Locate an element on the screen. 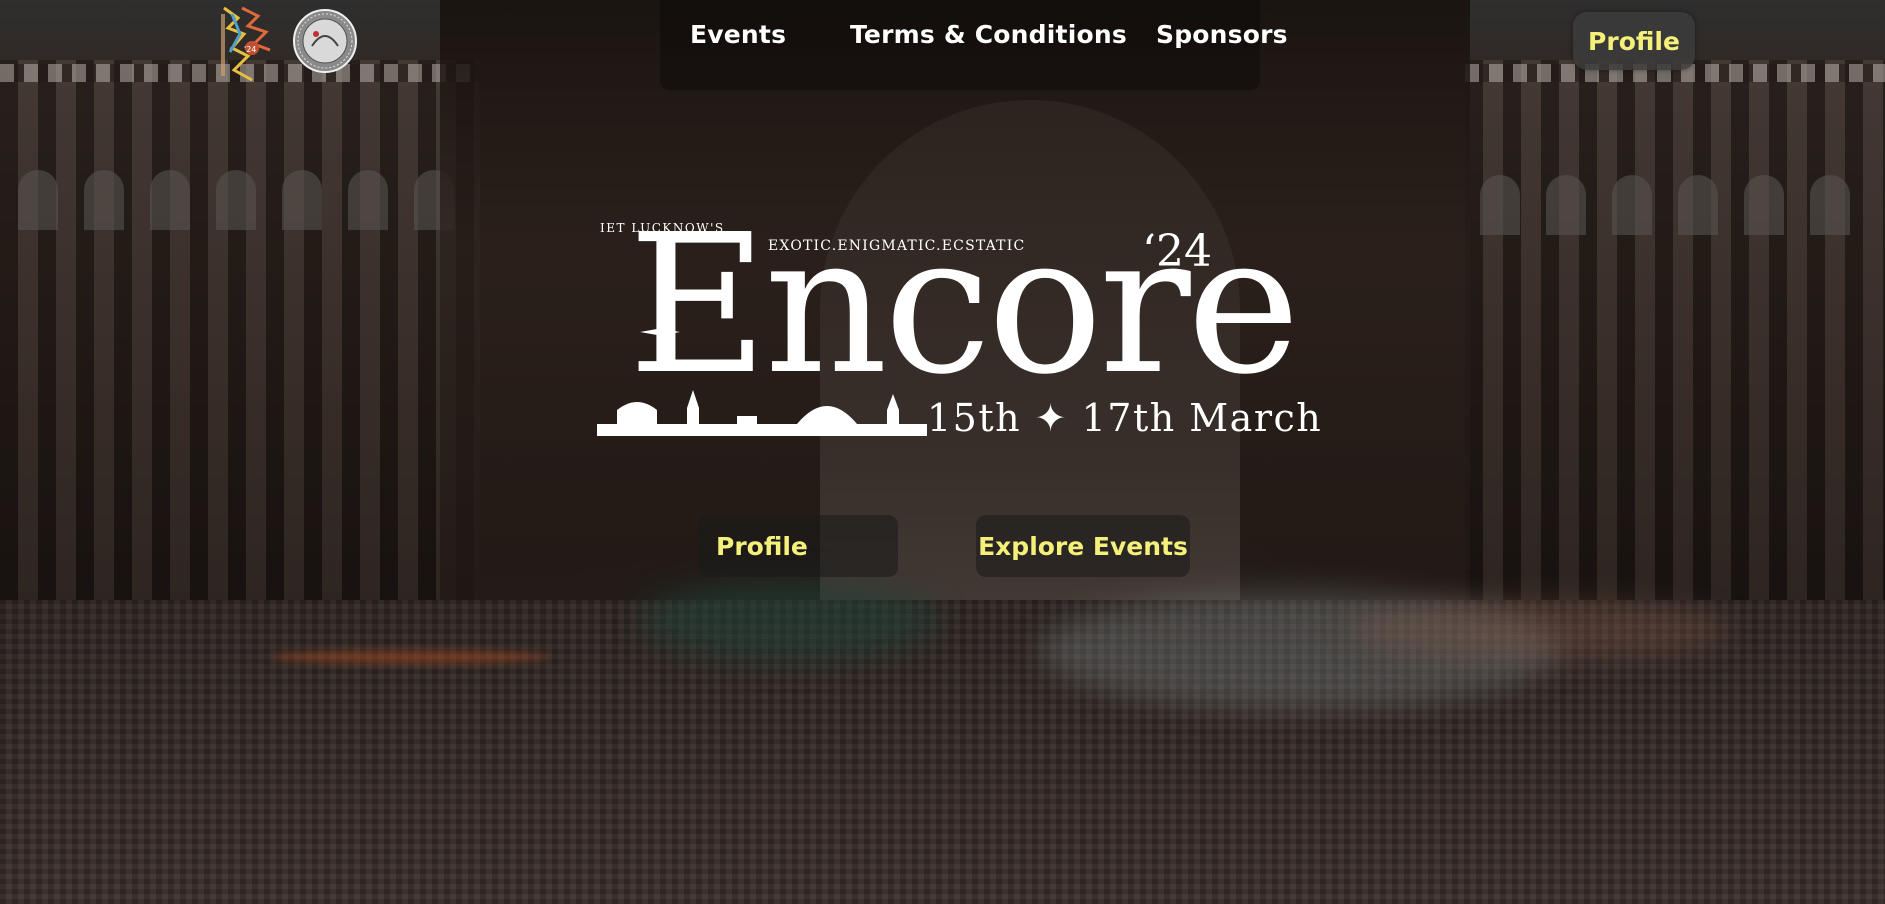  hero-presenter-label: IET LUCKNOW'S is located at coordinates (662, 228).